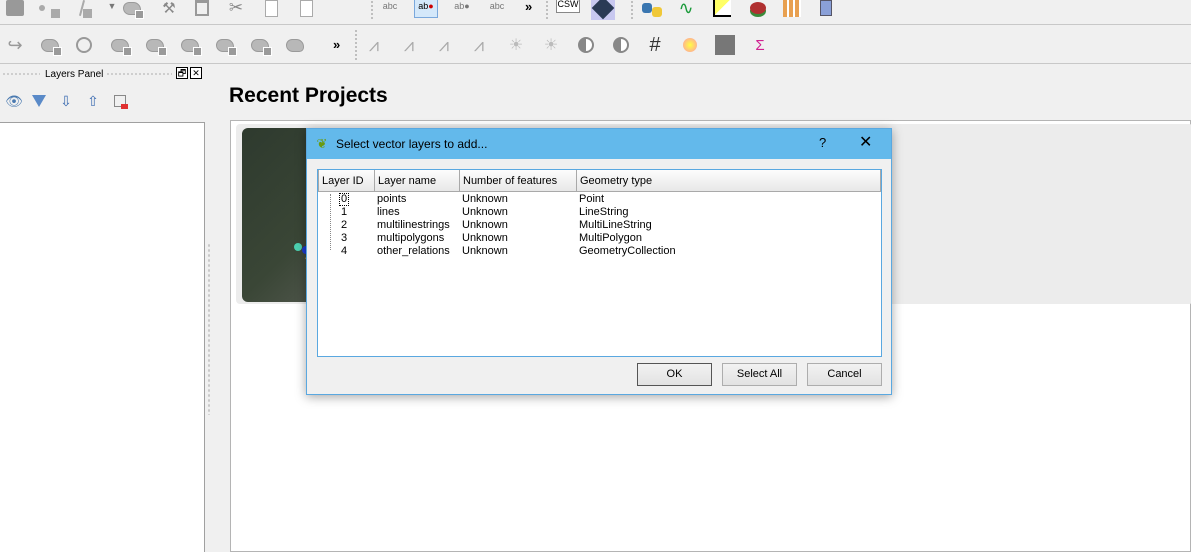 The image size is (1191, 552). I want to click on save-edits-icon, so click(15, 10).